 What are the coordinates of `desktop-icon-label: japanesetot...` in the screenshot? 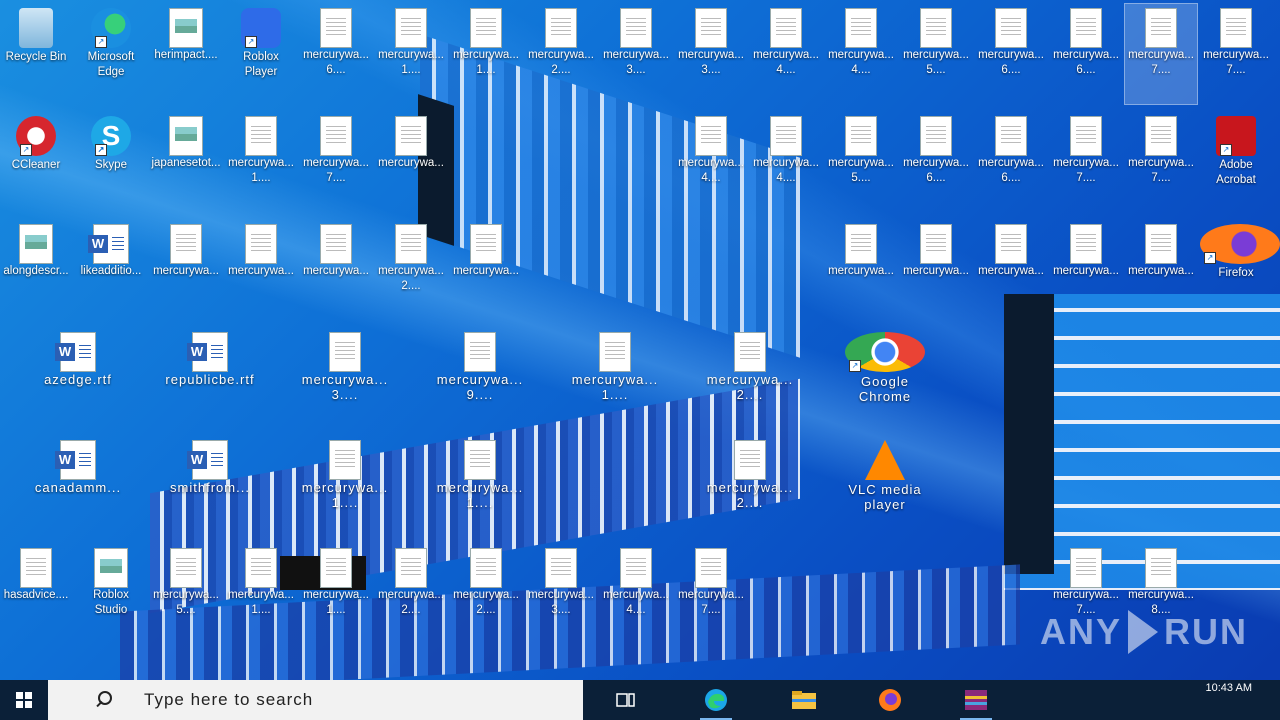 It's located at (186, 163).